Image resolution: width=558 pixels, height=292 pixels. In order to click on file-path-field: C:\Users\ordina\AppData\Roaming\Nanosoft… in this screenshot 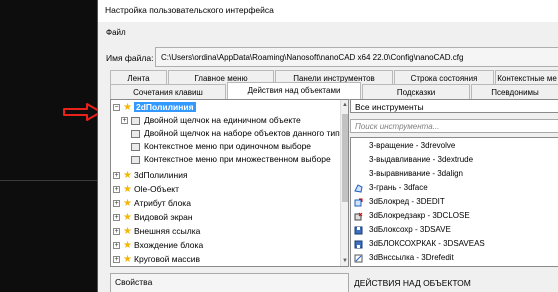, I will do `click(356, 57)`.